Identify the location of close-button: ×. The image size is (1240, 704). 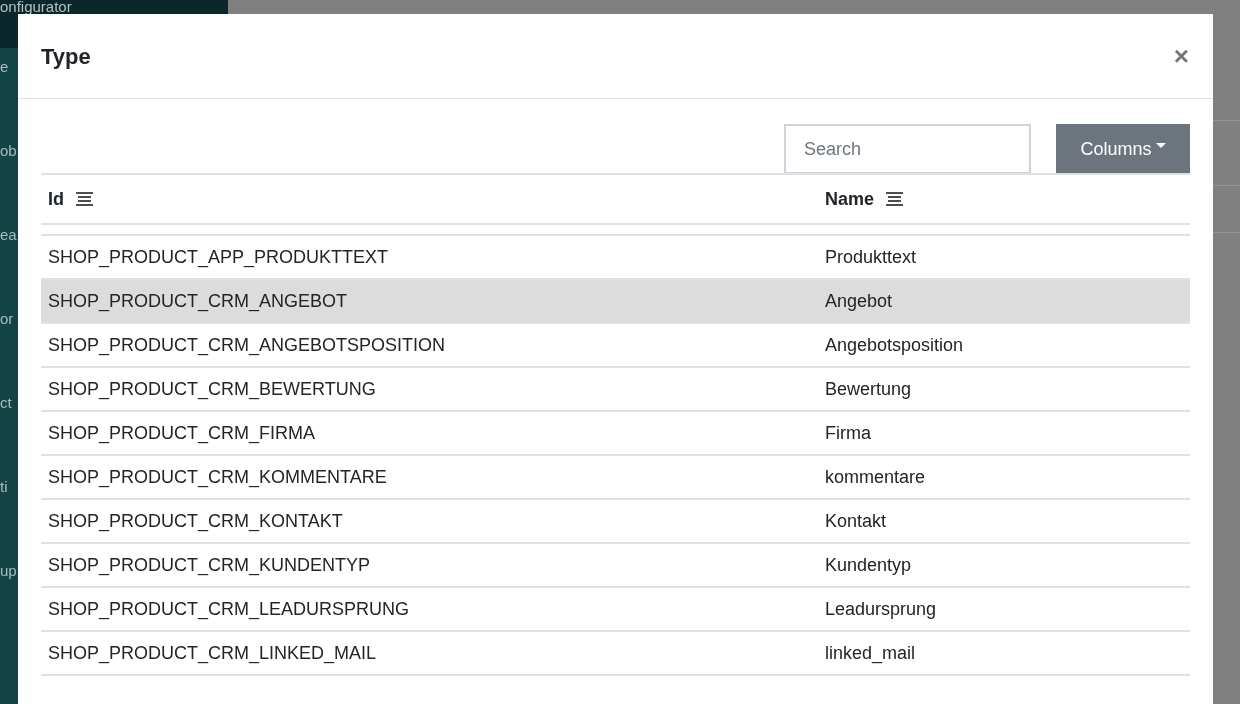
(1181, 56).